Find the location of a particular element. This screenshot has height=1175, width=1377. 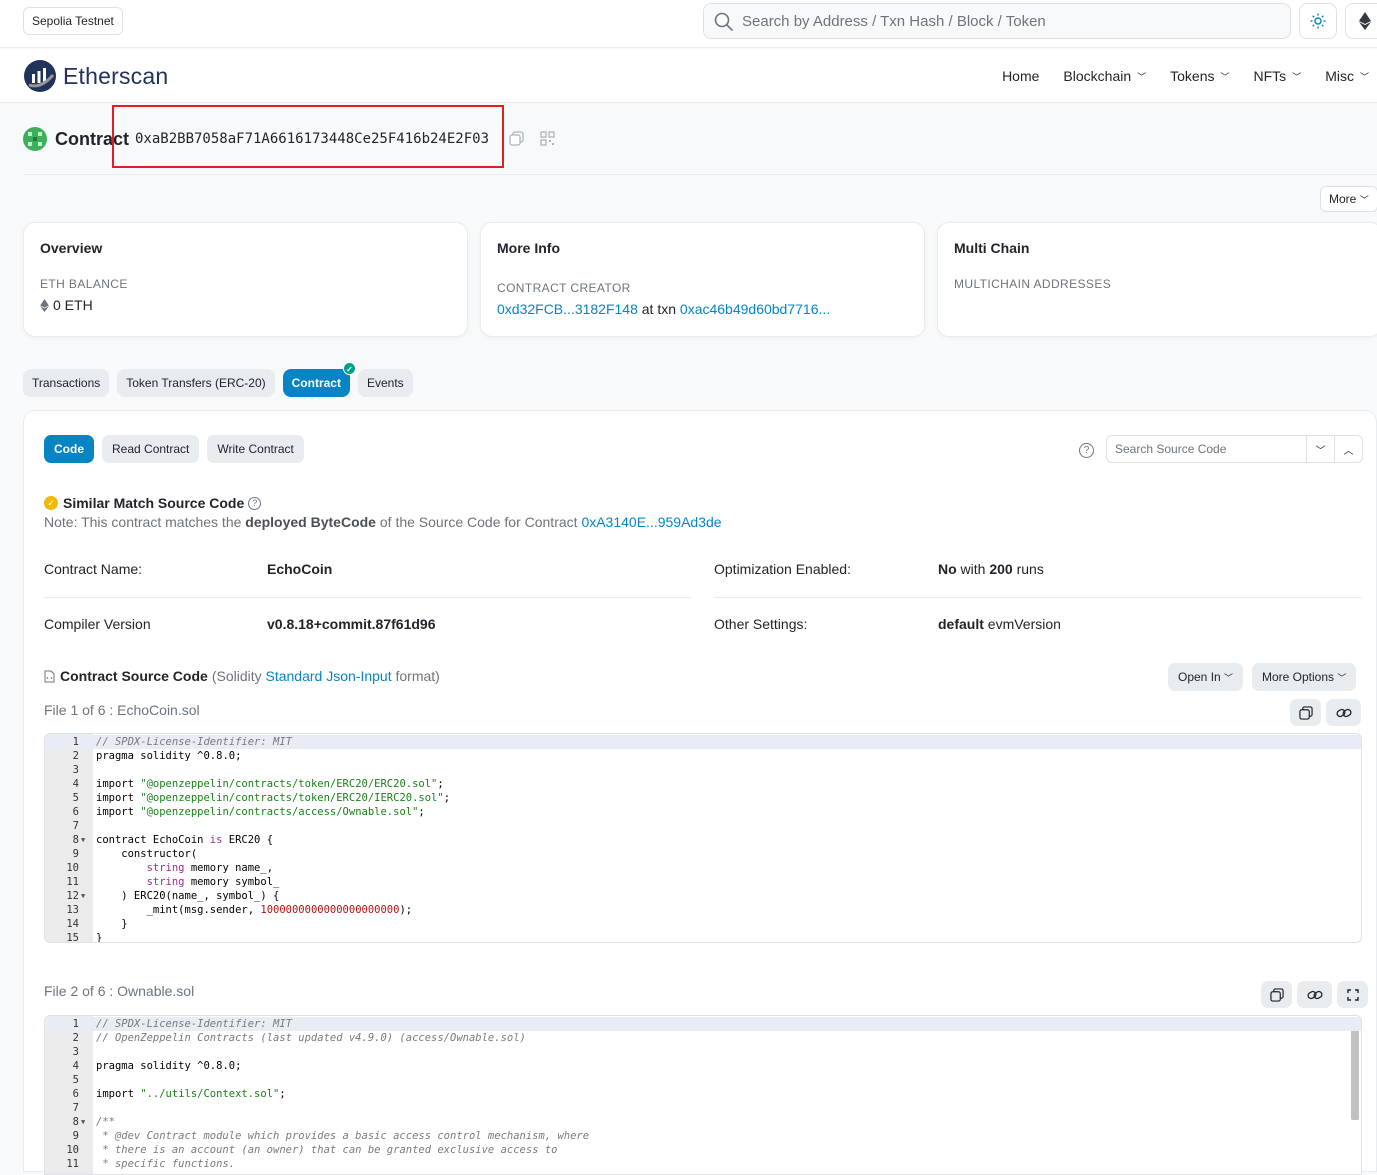

code-line: 8 ▼ /** is located at coordinates (703, 1122).